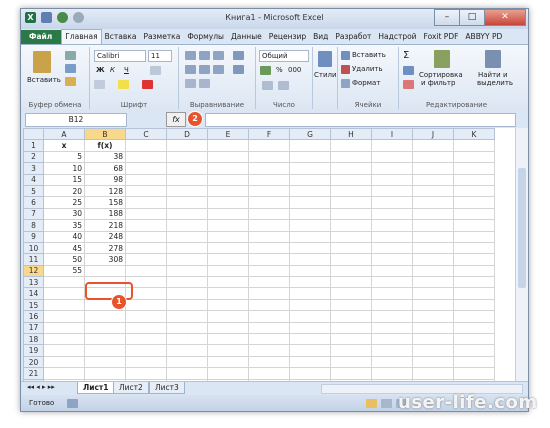 Image resolution: width=550 pixels, height=428 pixels. I want to click on find-select-button-line2: выделить, so click(495, 83).